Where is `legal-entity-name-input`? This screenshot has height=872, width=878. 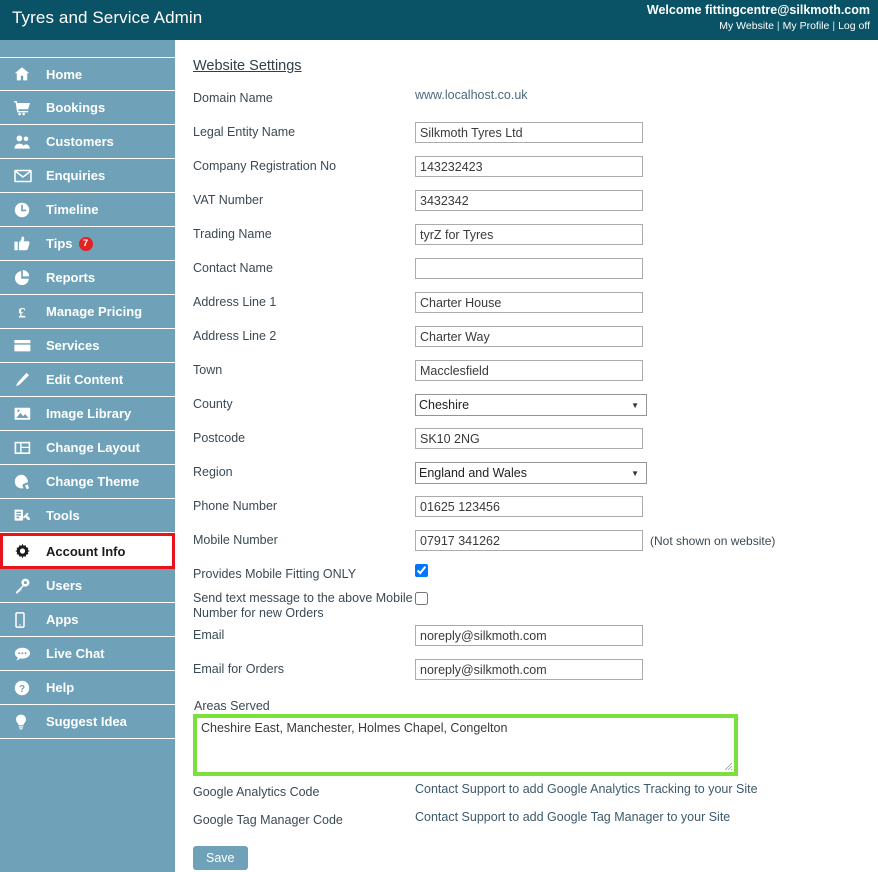 legal-entity-name-input is located at coordinates (529, 132).